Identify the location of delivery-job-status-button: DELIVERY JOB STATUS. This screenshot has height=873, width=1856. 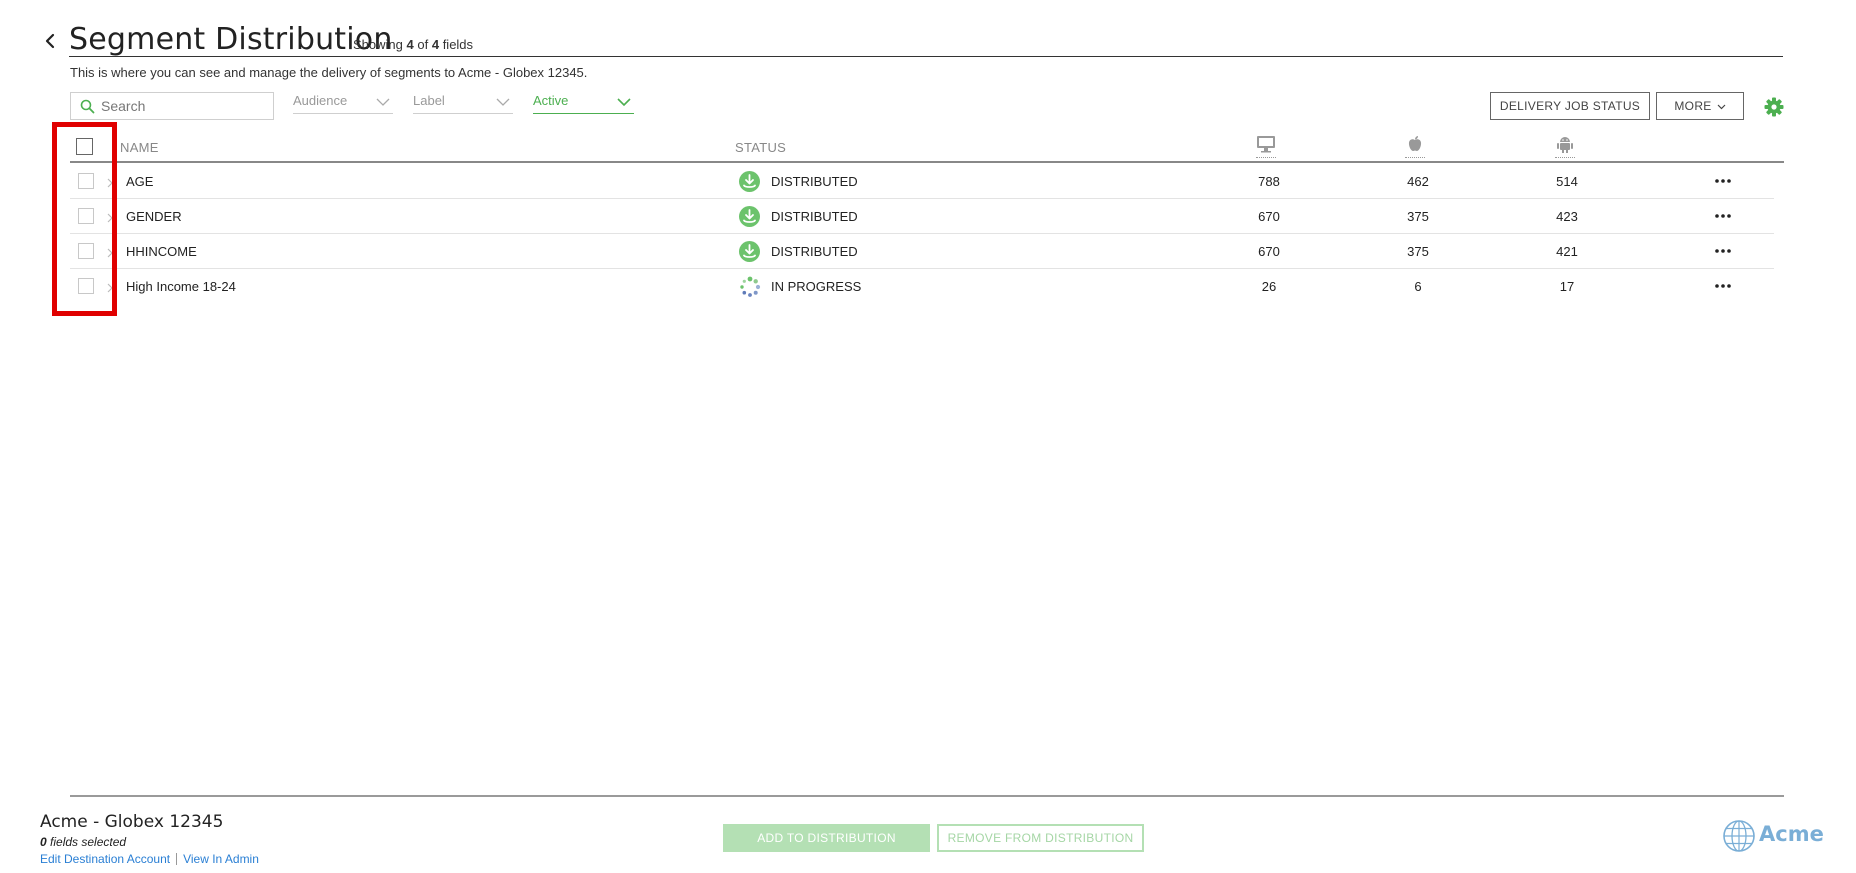
(1570, 106).